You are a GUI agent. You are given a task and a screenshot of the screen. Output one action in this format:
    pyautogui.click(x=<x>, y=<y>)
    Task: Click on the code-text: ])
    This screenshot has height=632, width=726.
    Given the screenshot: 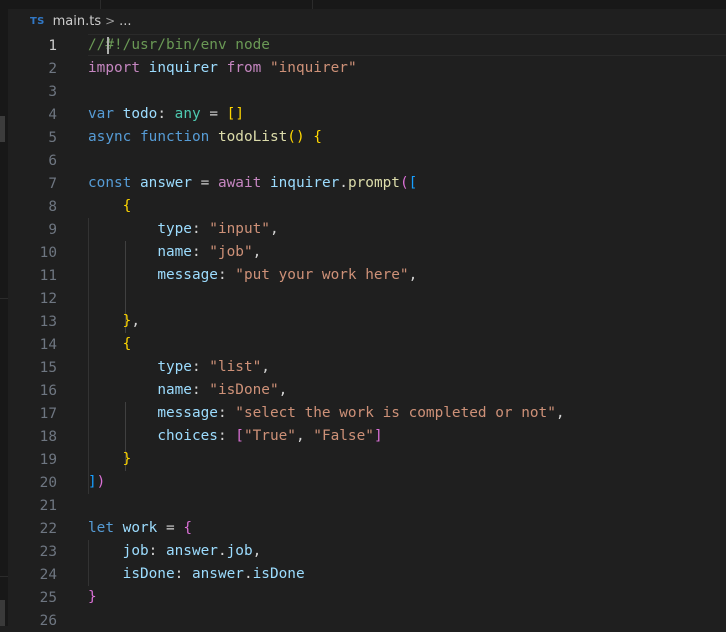 What is the action you would take?
    pyautogui.click(x=96, y=482)
    